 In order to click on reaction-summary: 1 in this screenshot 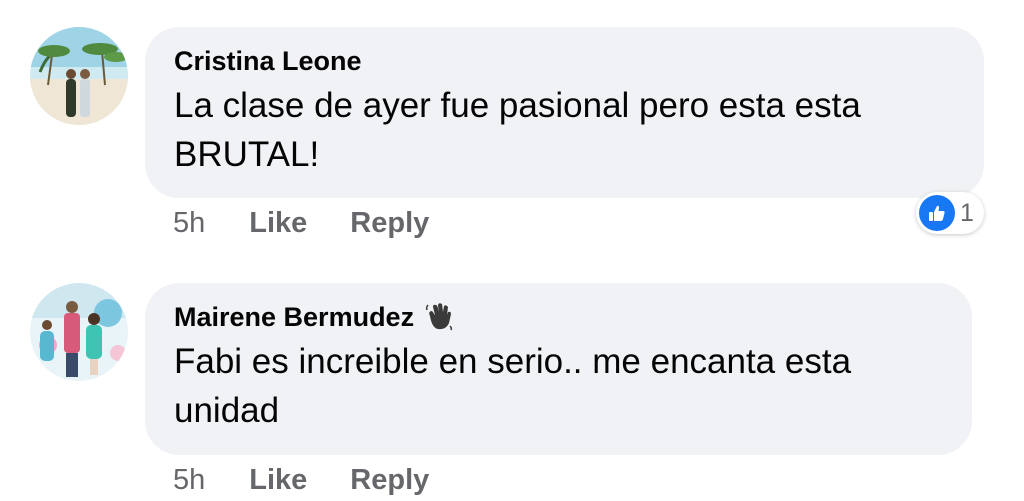, I will do `click(950, 213)`.